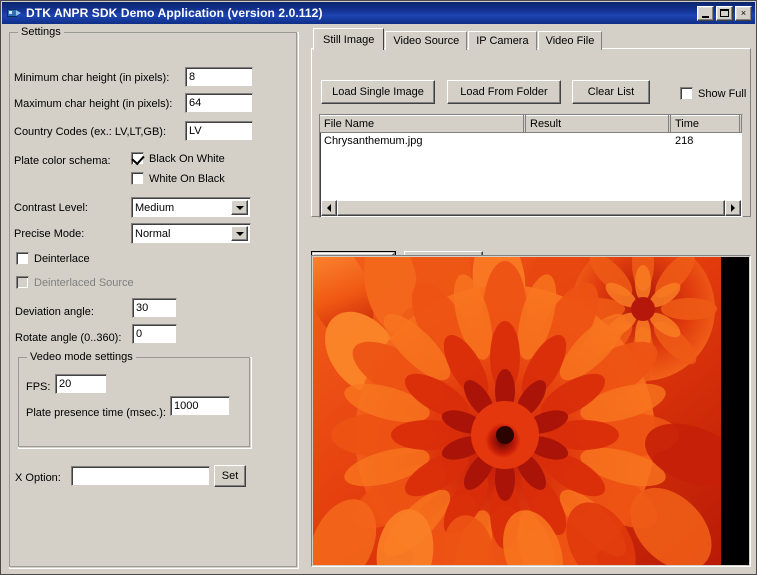 This screenshot has width=757, height=575. I want to click on window-controls: ×, so click(725, 13).